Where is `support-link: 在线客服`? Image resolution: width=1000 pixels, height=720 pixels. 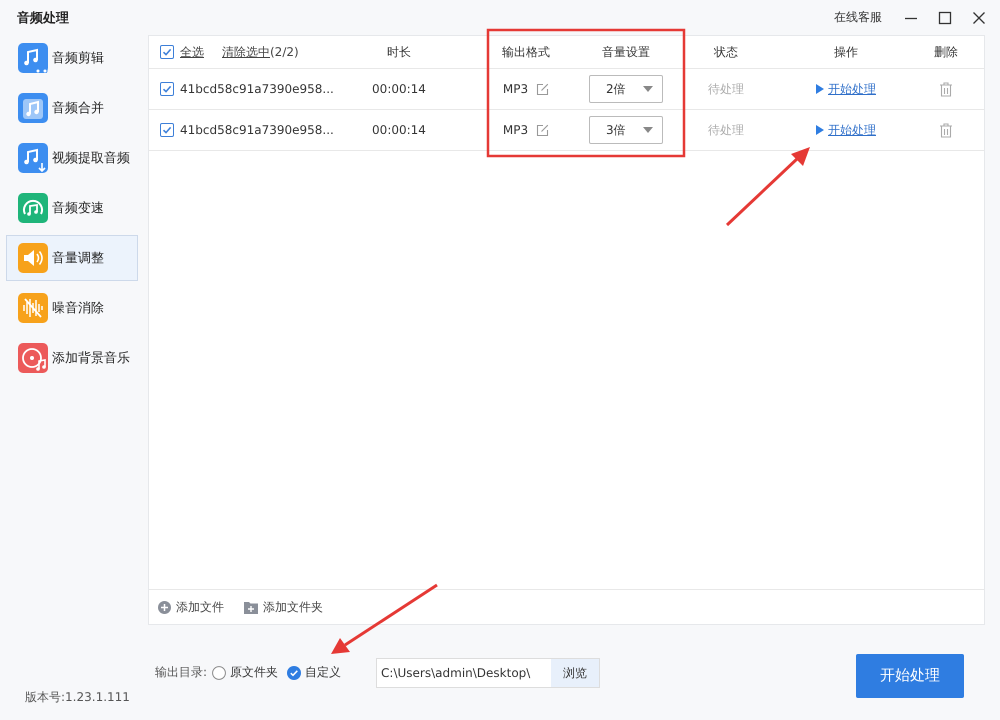
support-link: 在线客服 is located at coordinates (858, 17).